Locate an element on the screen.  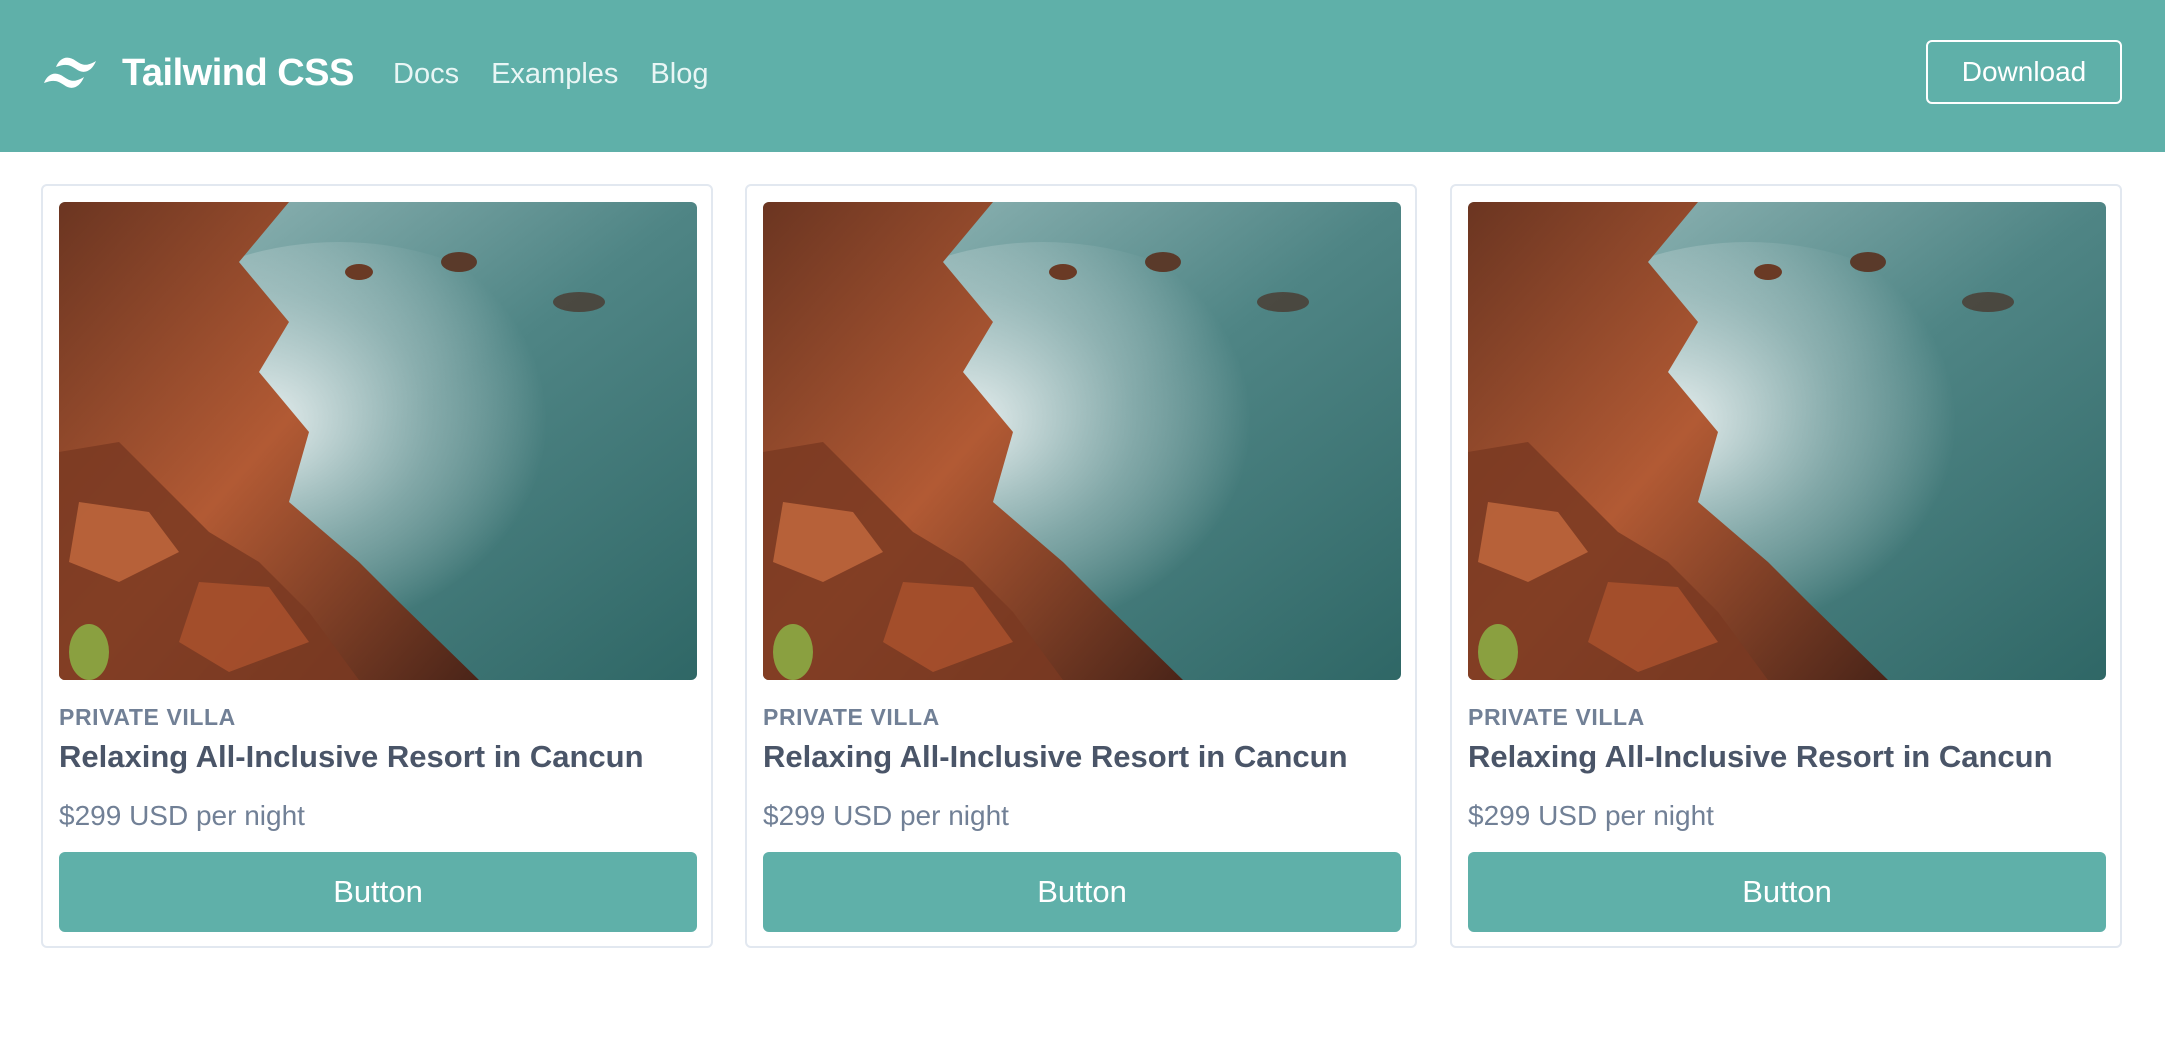
brand-name: Tailwind CSS is located at coordinates (238, 73).